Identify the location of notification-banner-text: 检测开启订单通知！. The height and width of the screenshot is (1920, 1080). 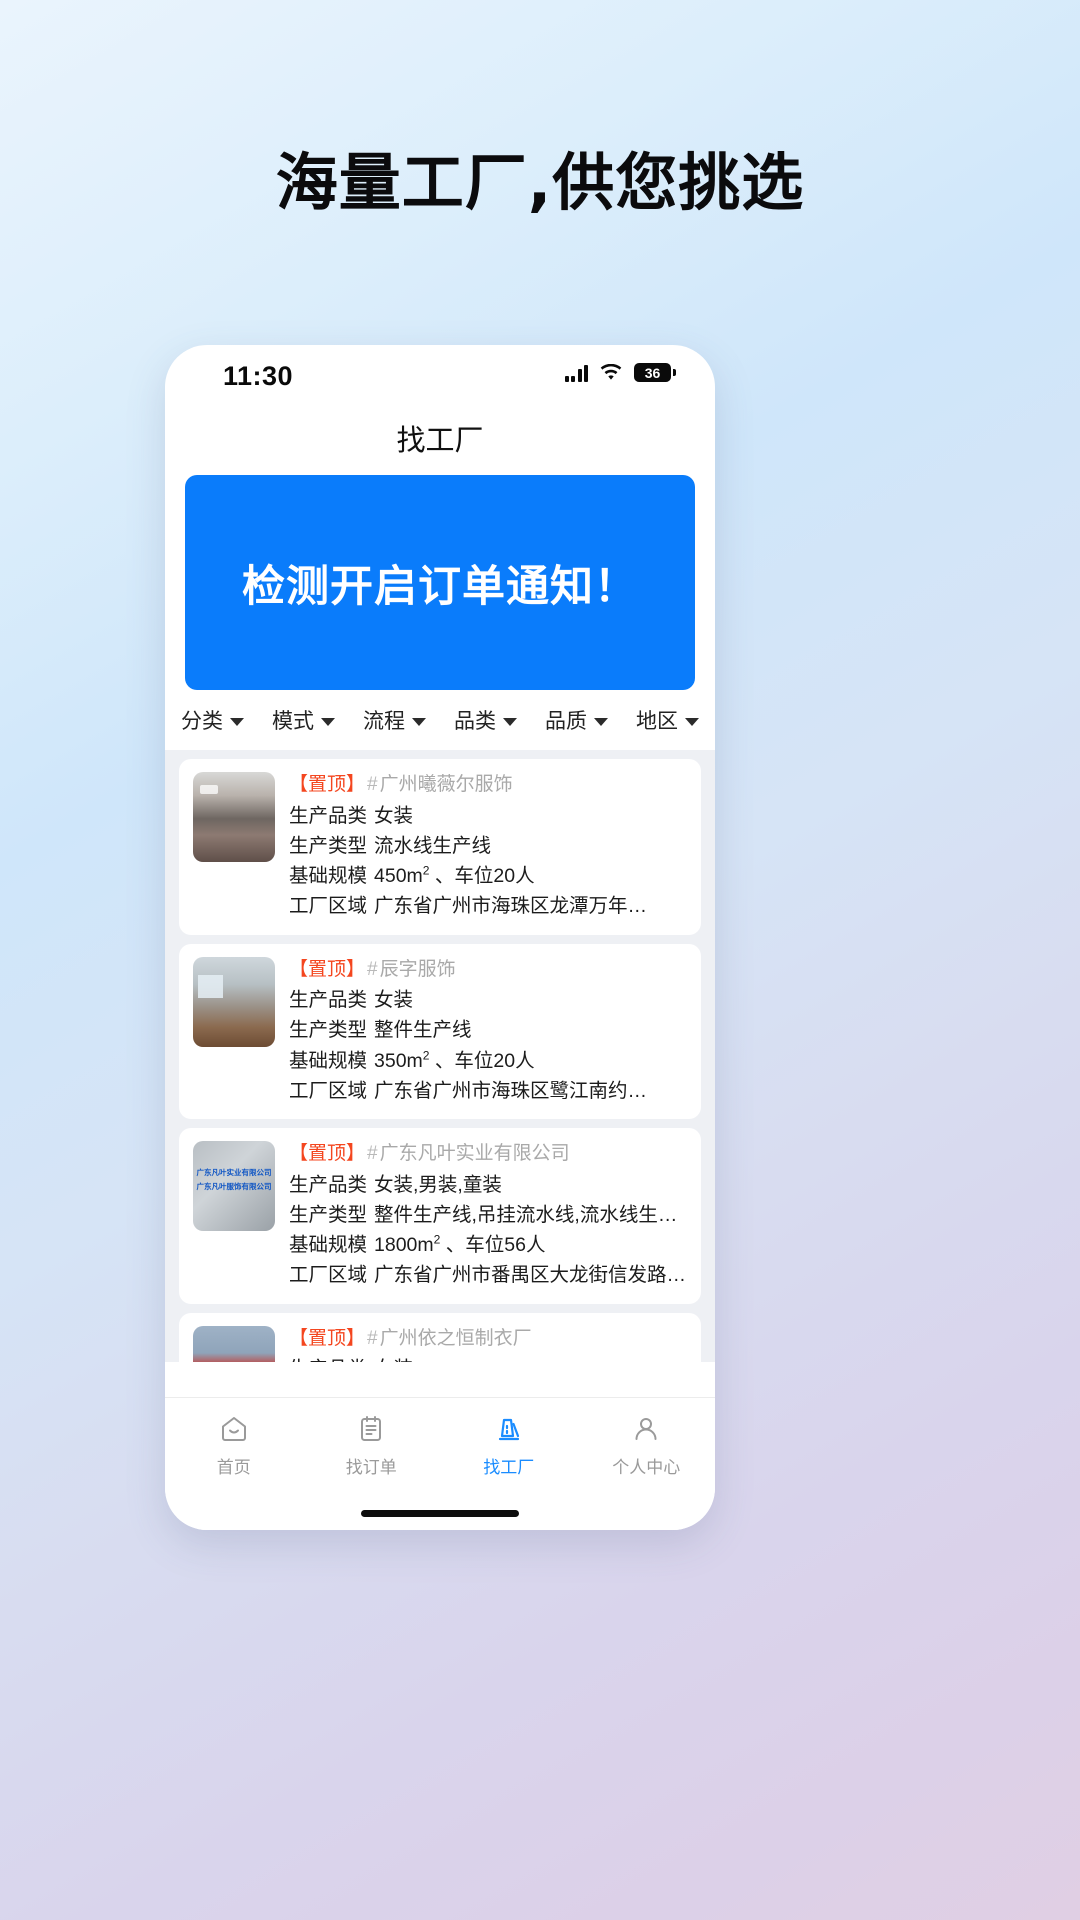
(440, 586).